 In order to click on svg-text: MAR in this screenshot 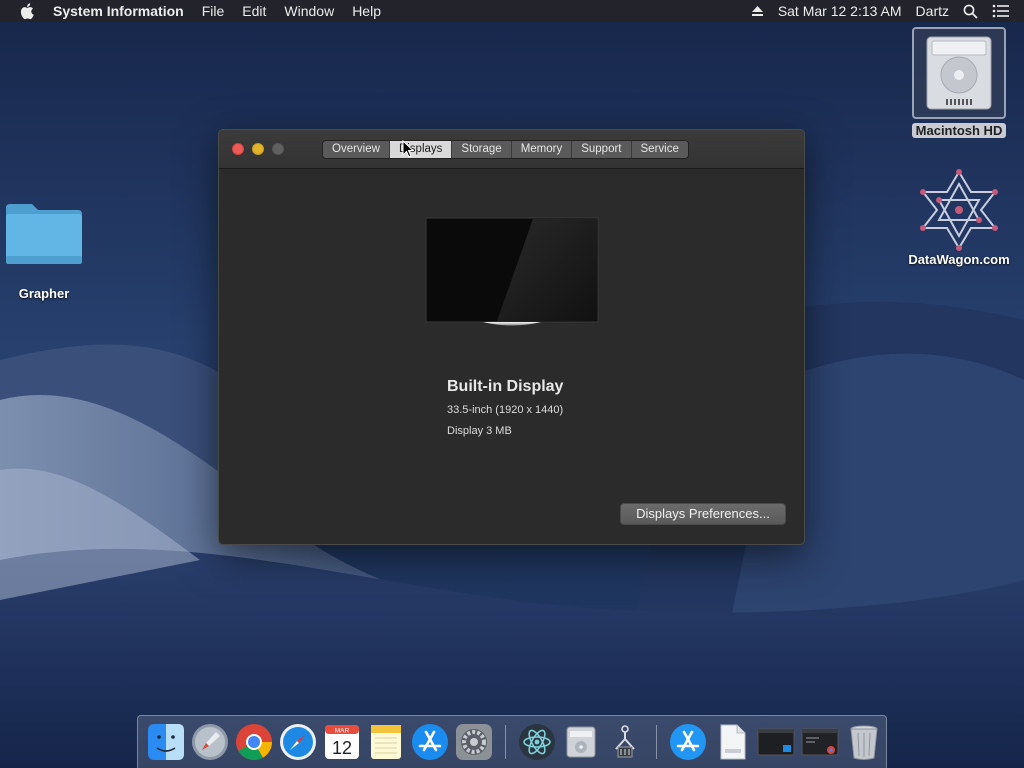, I will do `click(342, 731)`.